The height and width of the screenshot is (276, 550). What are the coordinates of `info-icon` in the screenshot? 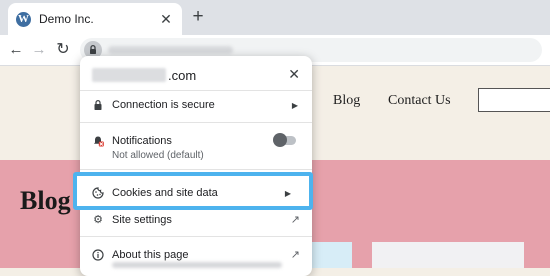 It's located at (98, 255).